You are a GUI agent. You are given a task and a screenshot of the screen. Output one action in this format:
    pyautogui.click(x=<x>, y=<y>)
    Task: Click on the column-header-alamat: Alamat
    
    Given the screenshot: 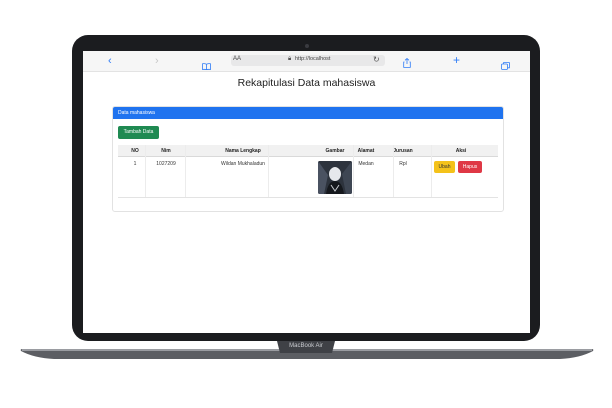 What is the action you would take?
    pyautogui.click(x=366, y=151)
    